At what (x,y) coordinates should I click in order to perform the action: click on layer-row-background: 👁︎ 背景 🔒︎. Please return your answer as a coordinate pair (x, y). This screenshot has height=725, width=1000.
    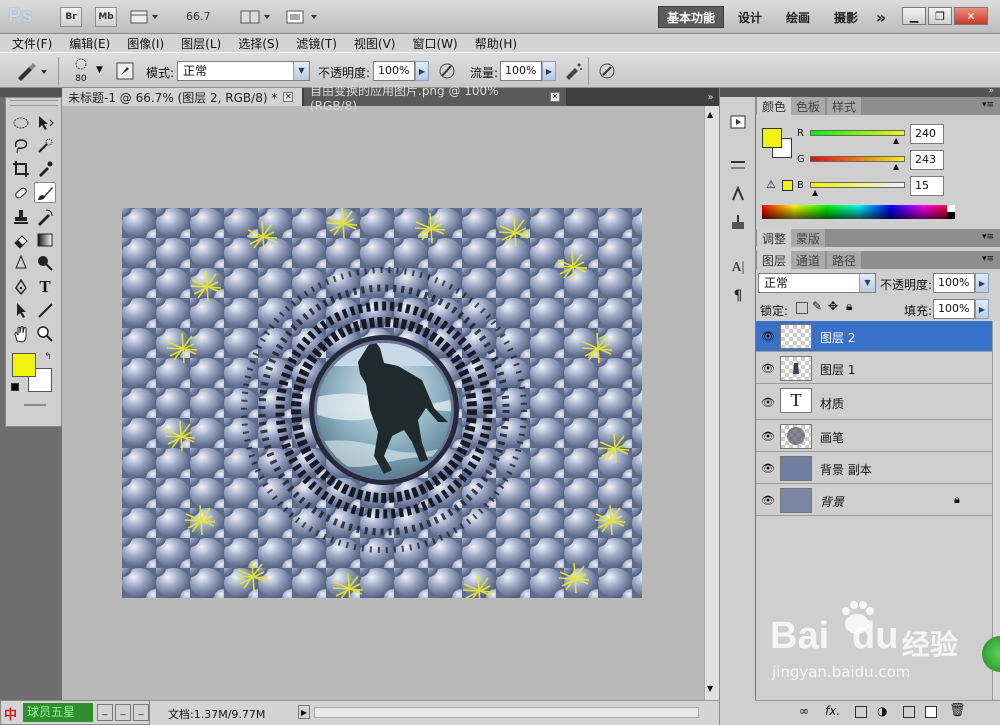
    Looking at the image, I should click on (874, 500).